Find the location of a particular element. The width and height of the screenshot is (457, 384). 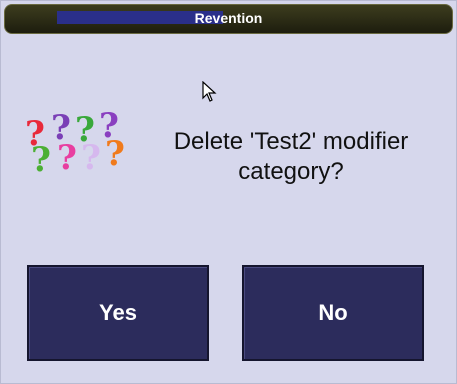

confirmation-message: Delete 'Test2' modifier category? is located at coordinates (291, 156).